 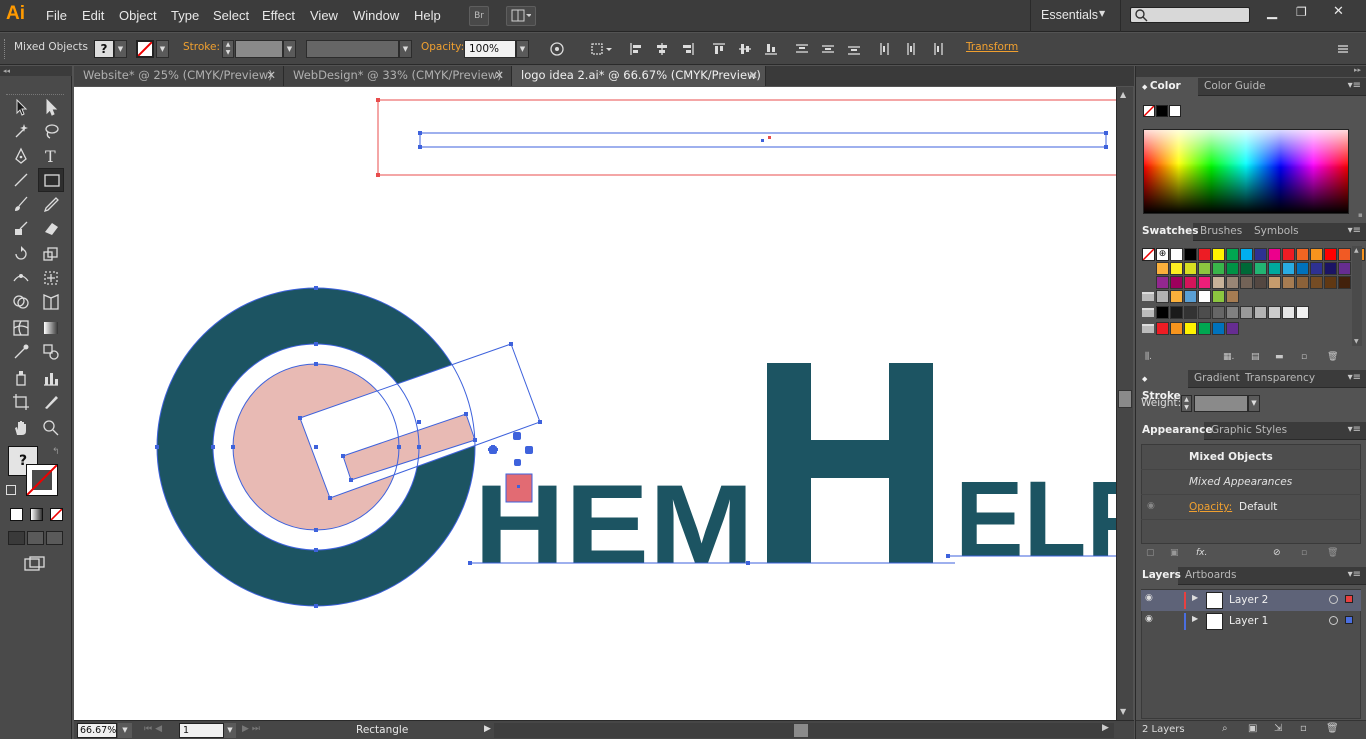 What do you see at coordinates (16, 514) in the screenshot?
I see `color-mode-button` at bounding box center [16, 514].